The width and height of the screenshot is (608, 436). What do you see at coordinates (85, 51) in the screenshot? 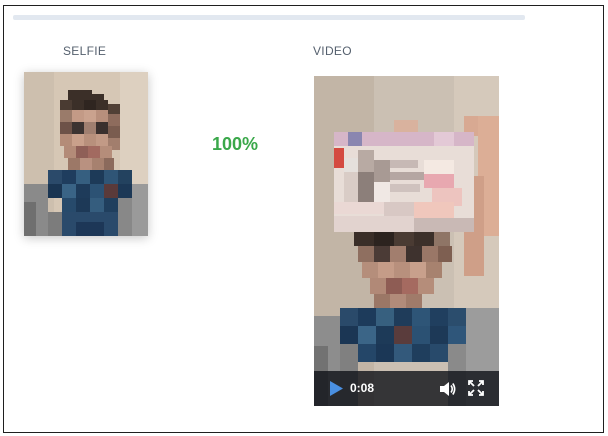
I see `selfie-label: SELFIE` at bounding box center [85, 51].